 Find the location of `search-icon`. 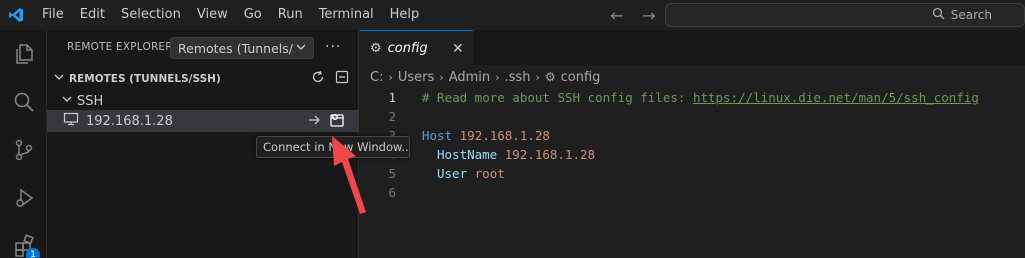

search-icon is located at coordinates (938, 15).